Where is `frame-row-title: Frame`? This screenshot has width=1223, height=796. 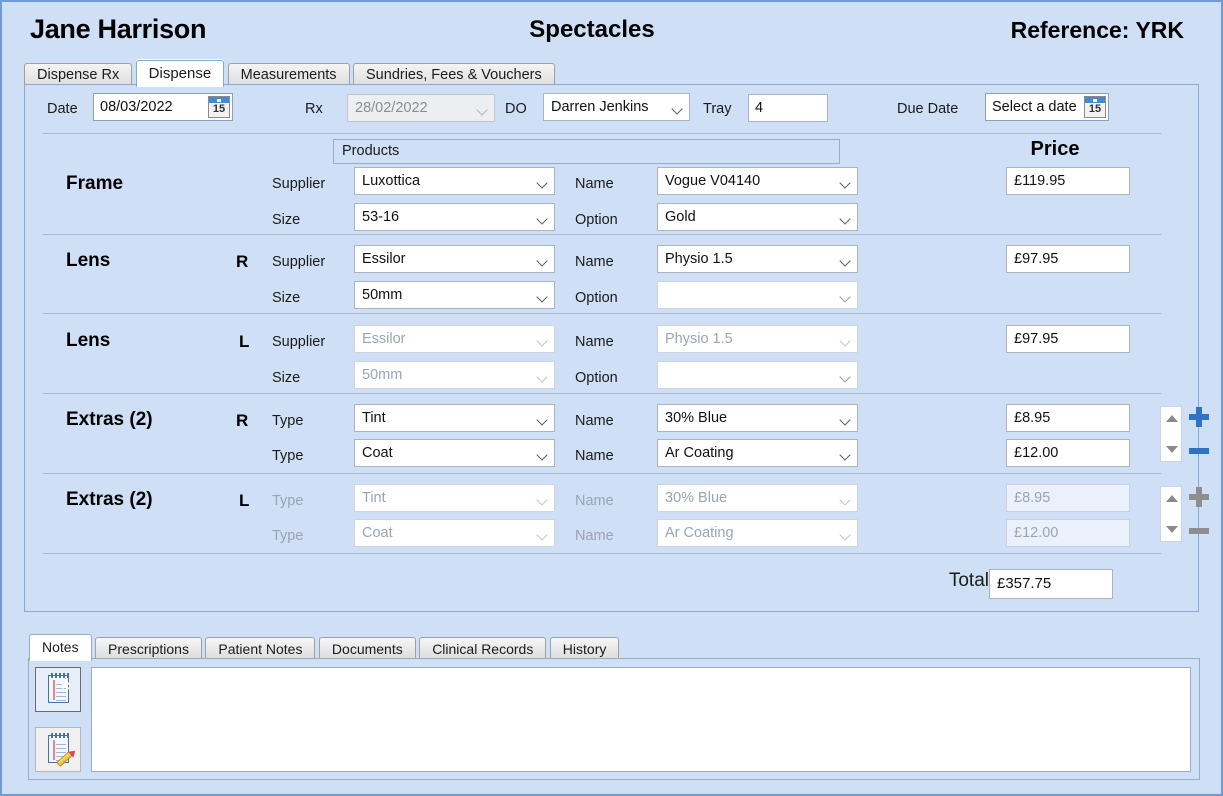
frame-row-title: Frame is located at coordinates (95, 183).